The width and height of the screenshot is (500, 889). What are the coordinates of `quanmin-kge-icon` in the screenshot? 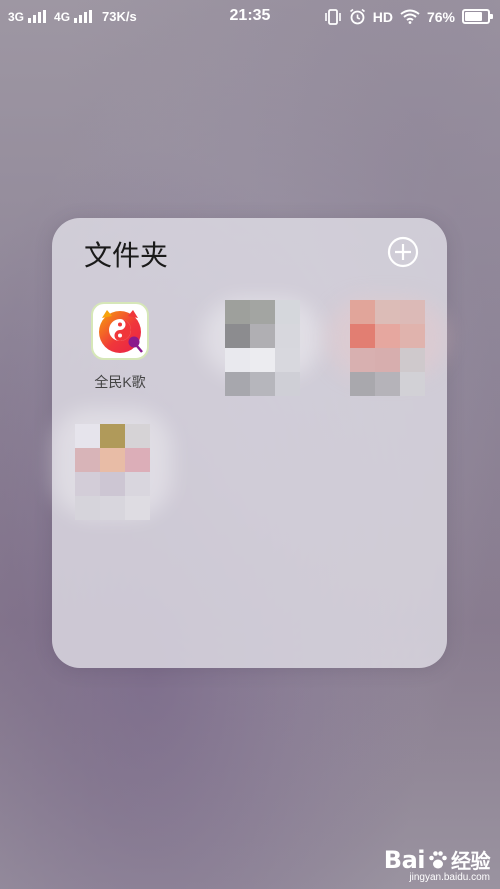 It's located at (120, 331).